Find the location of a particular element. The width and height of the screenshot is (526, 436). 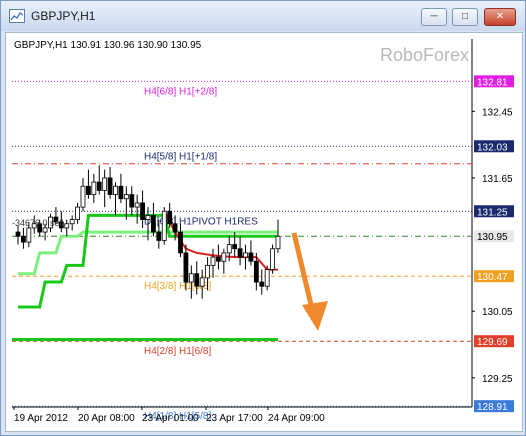

y-tick-label: 131.65 is located at coordinates (497, 179).